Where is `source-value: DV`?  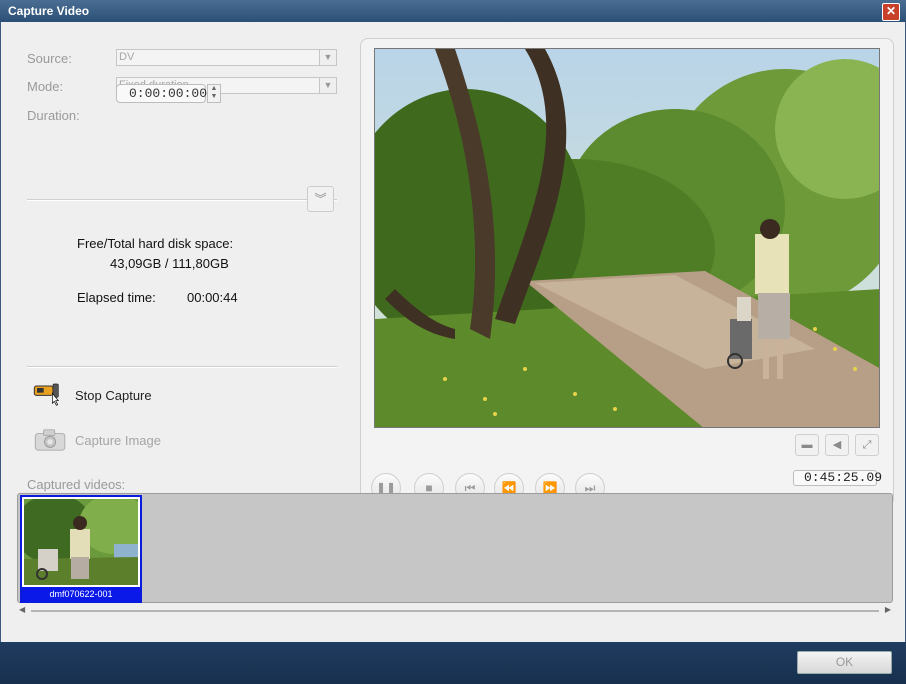
source-value: DV is located at coordinates (127, 57).